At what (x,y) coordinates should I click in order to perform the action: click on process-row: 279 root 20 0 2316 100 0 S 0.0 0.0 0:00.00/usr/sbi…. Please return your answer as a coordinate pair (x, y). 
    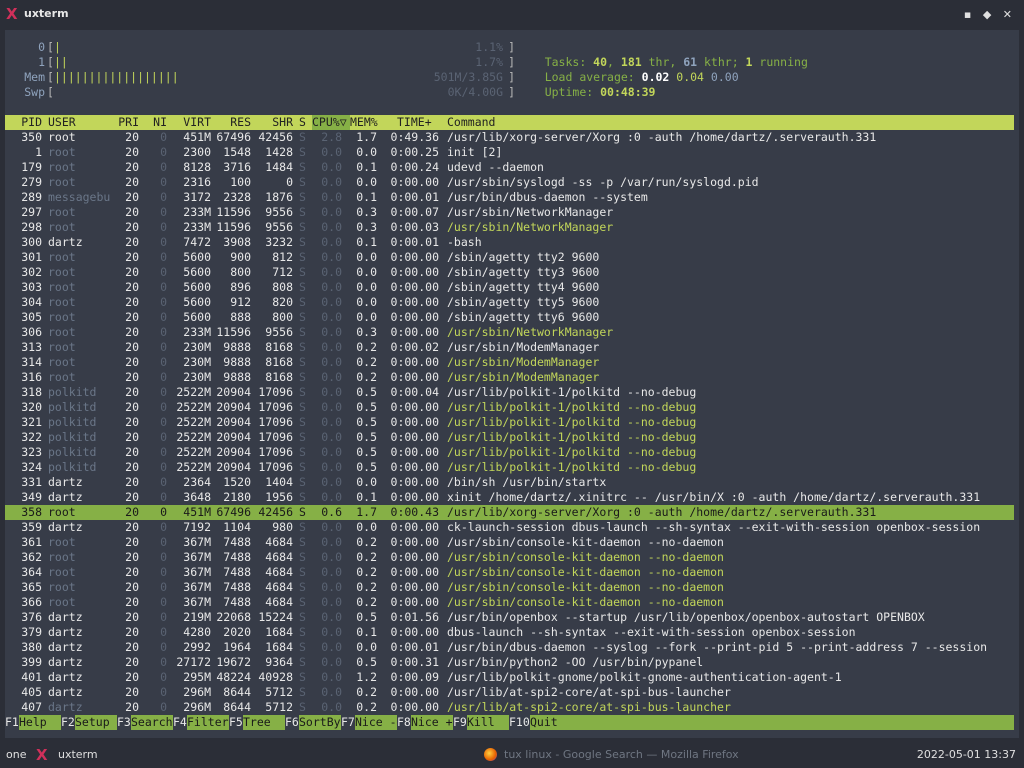
    Looking at the image, I should click on (509, 182).